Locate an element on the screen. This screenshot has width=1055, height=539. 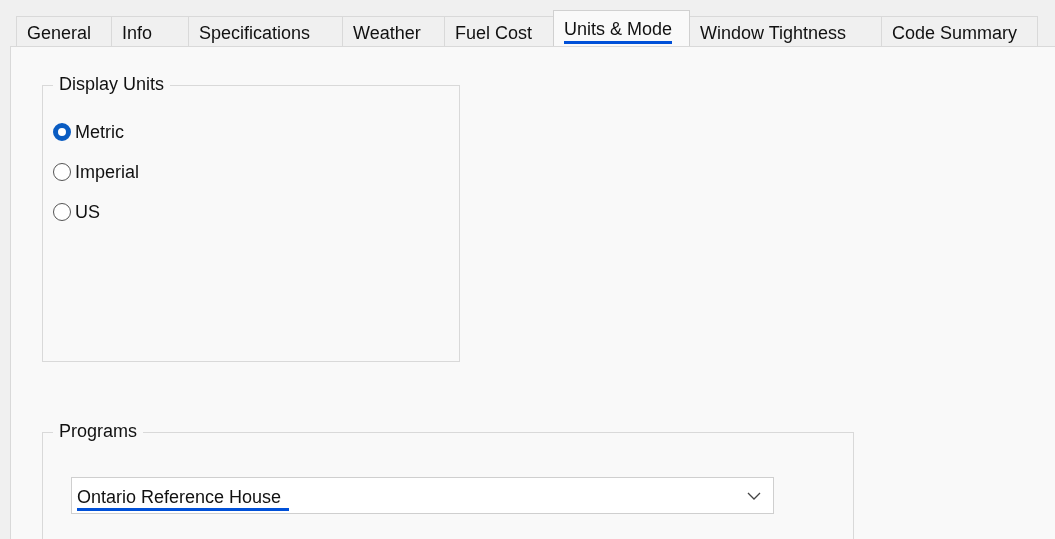
tab: Window Tightness is located at coordinates (785, 31).